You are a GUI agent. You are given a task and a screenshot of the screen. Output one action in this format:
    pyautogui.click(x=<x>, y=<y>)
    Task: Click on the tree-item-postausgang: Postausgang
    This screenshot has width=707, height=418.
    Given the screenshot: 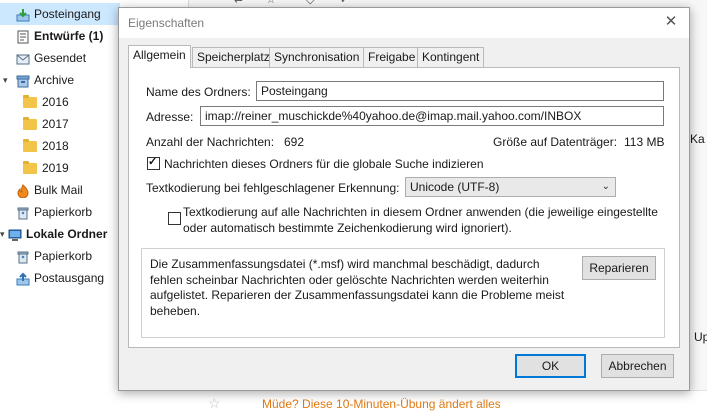 What is the action you would take?
    pyautogui.click(x=60, y=278)
    